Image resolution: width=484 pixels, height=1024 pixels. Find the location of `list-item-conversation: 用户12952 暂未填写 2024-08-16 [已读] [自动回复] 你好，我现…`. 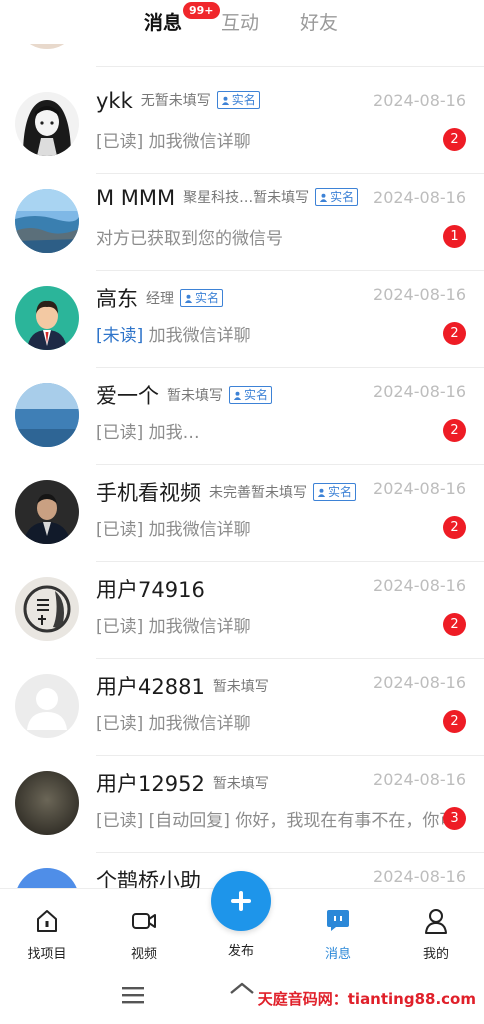

list-item-conversation: 用户12952 暂未填写 2024-08-16 [已读] [自动回复] 你好，我现… is located at coordinates (242, 804).